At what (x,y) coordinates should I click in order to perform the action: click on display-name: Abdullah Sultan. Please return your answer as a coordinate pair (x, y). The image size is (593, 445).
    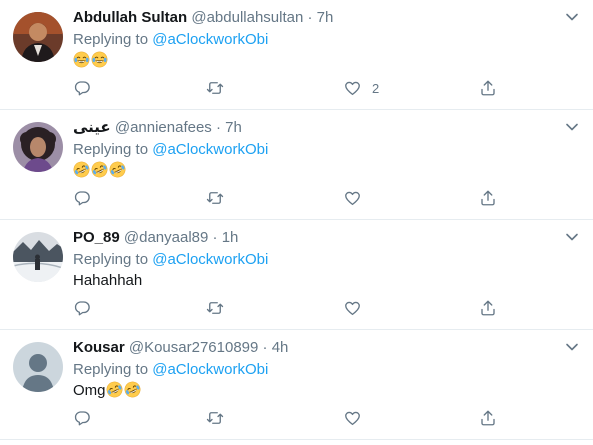
    Looking at the image, I should click on (130, 17).